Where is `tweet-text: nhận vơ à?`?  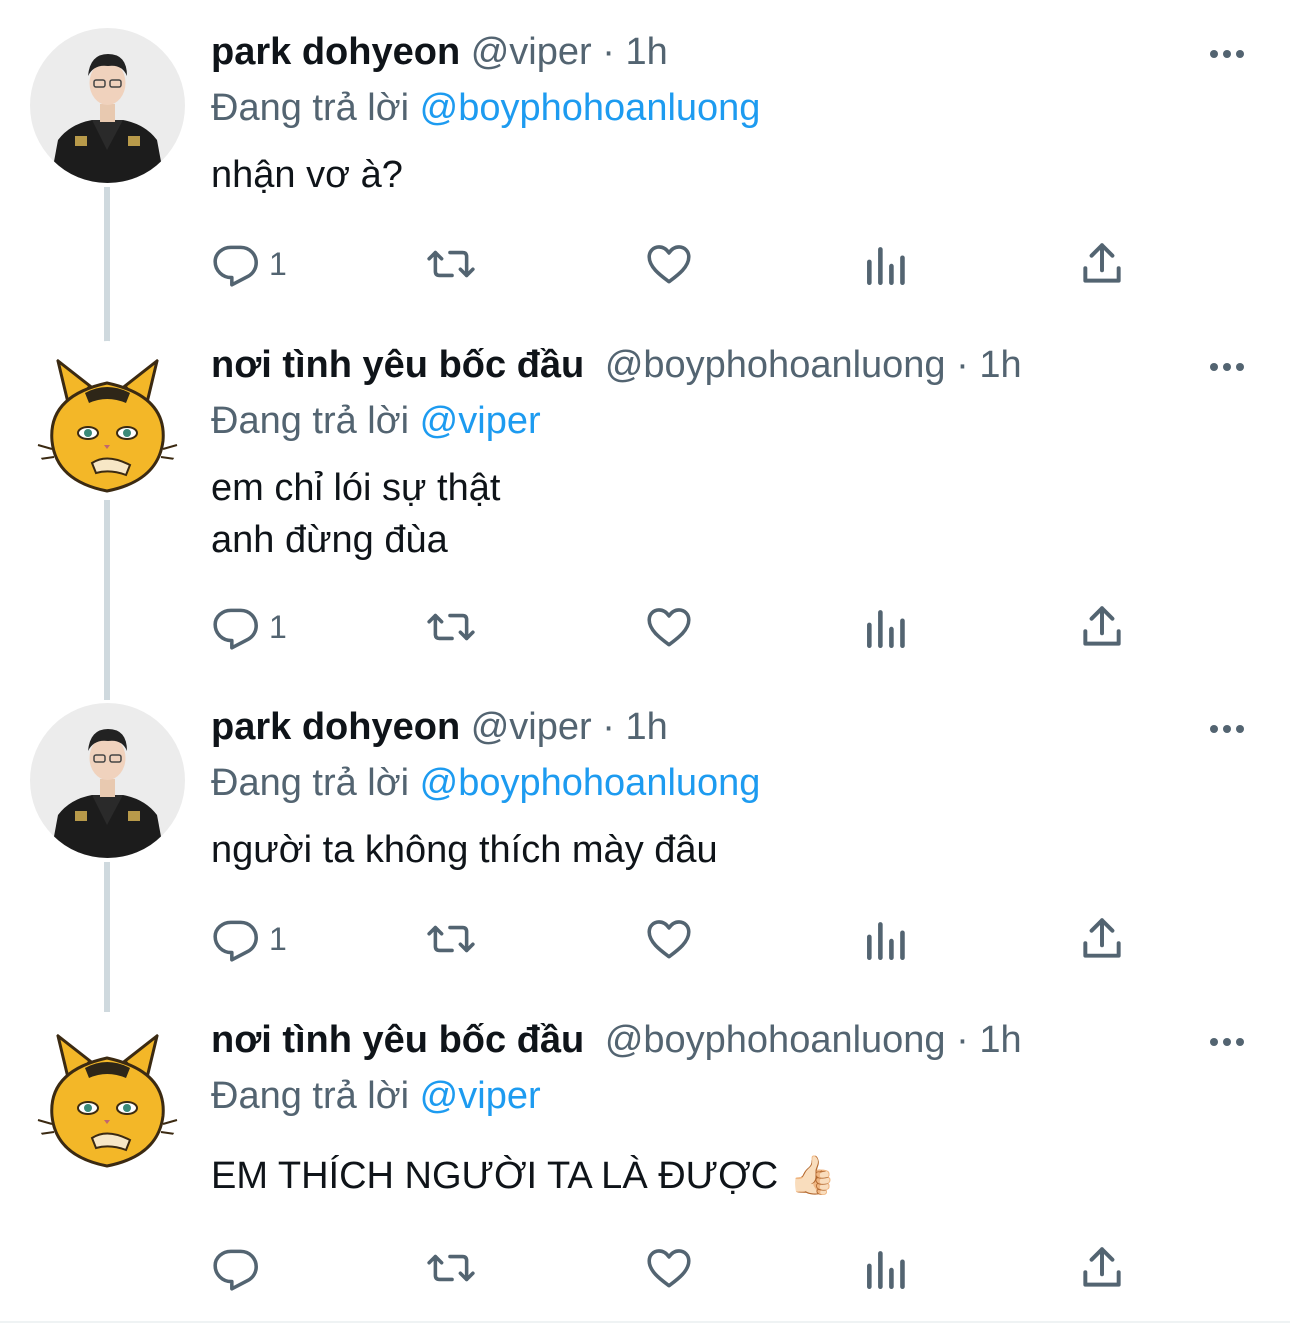 tweet-text: nhận vơ à? is located at coordinates (307, 175).